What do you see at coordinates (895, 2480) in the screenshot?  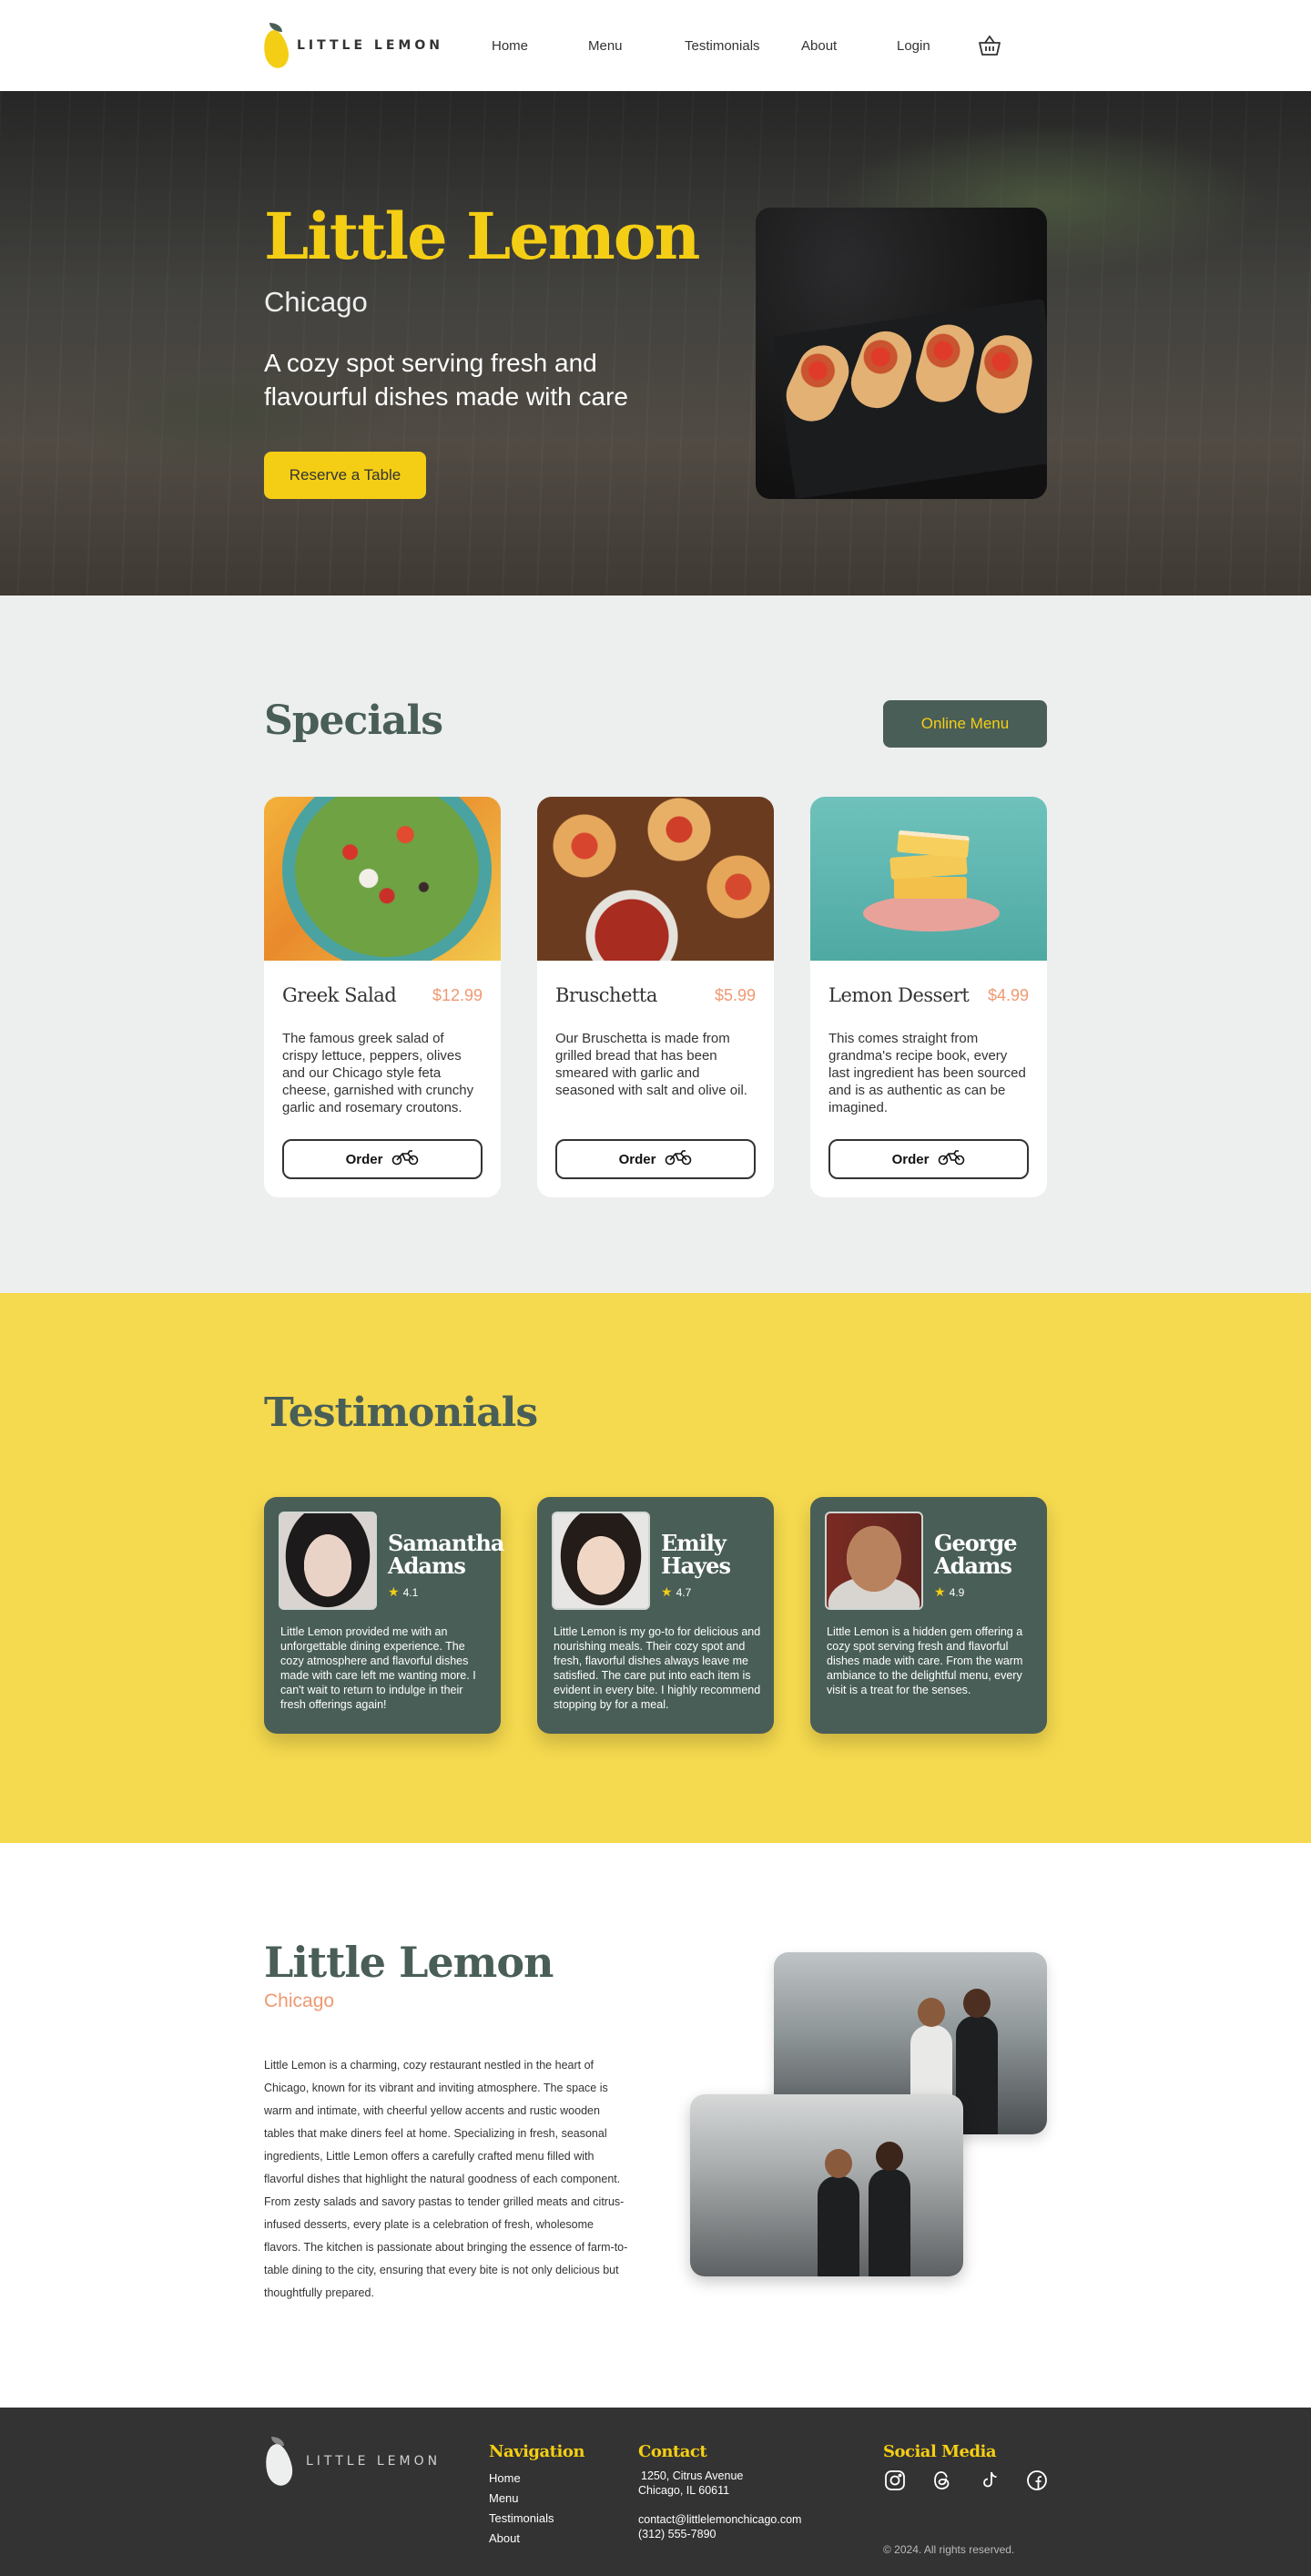 I see `instagram-icon` at bounding box center [895, 2480].